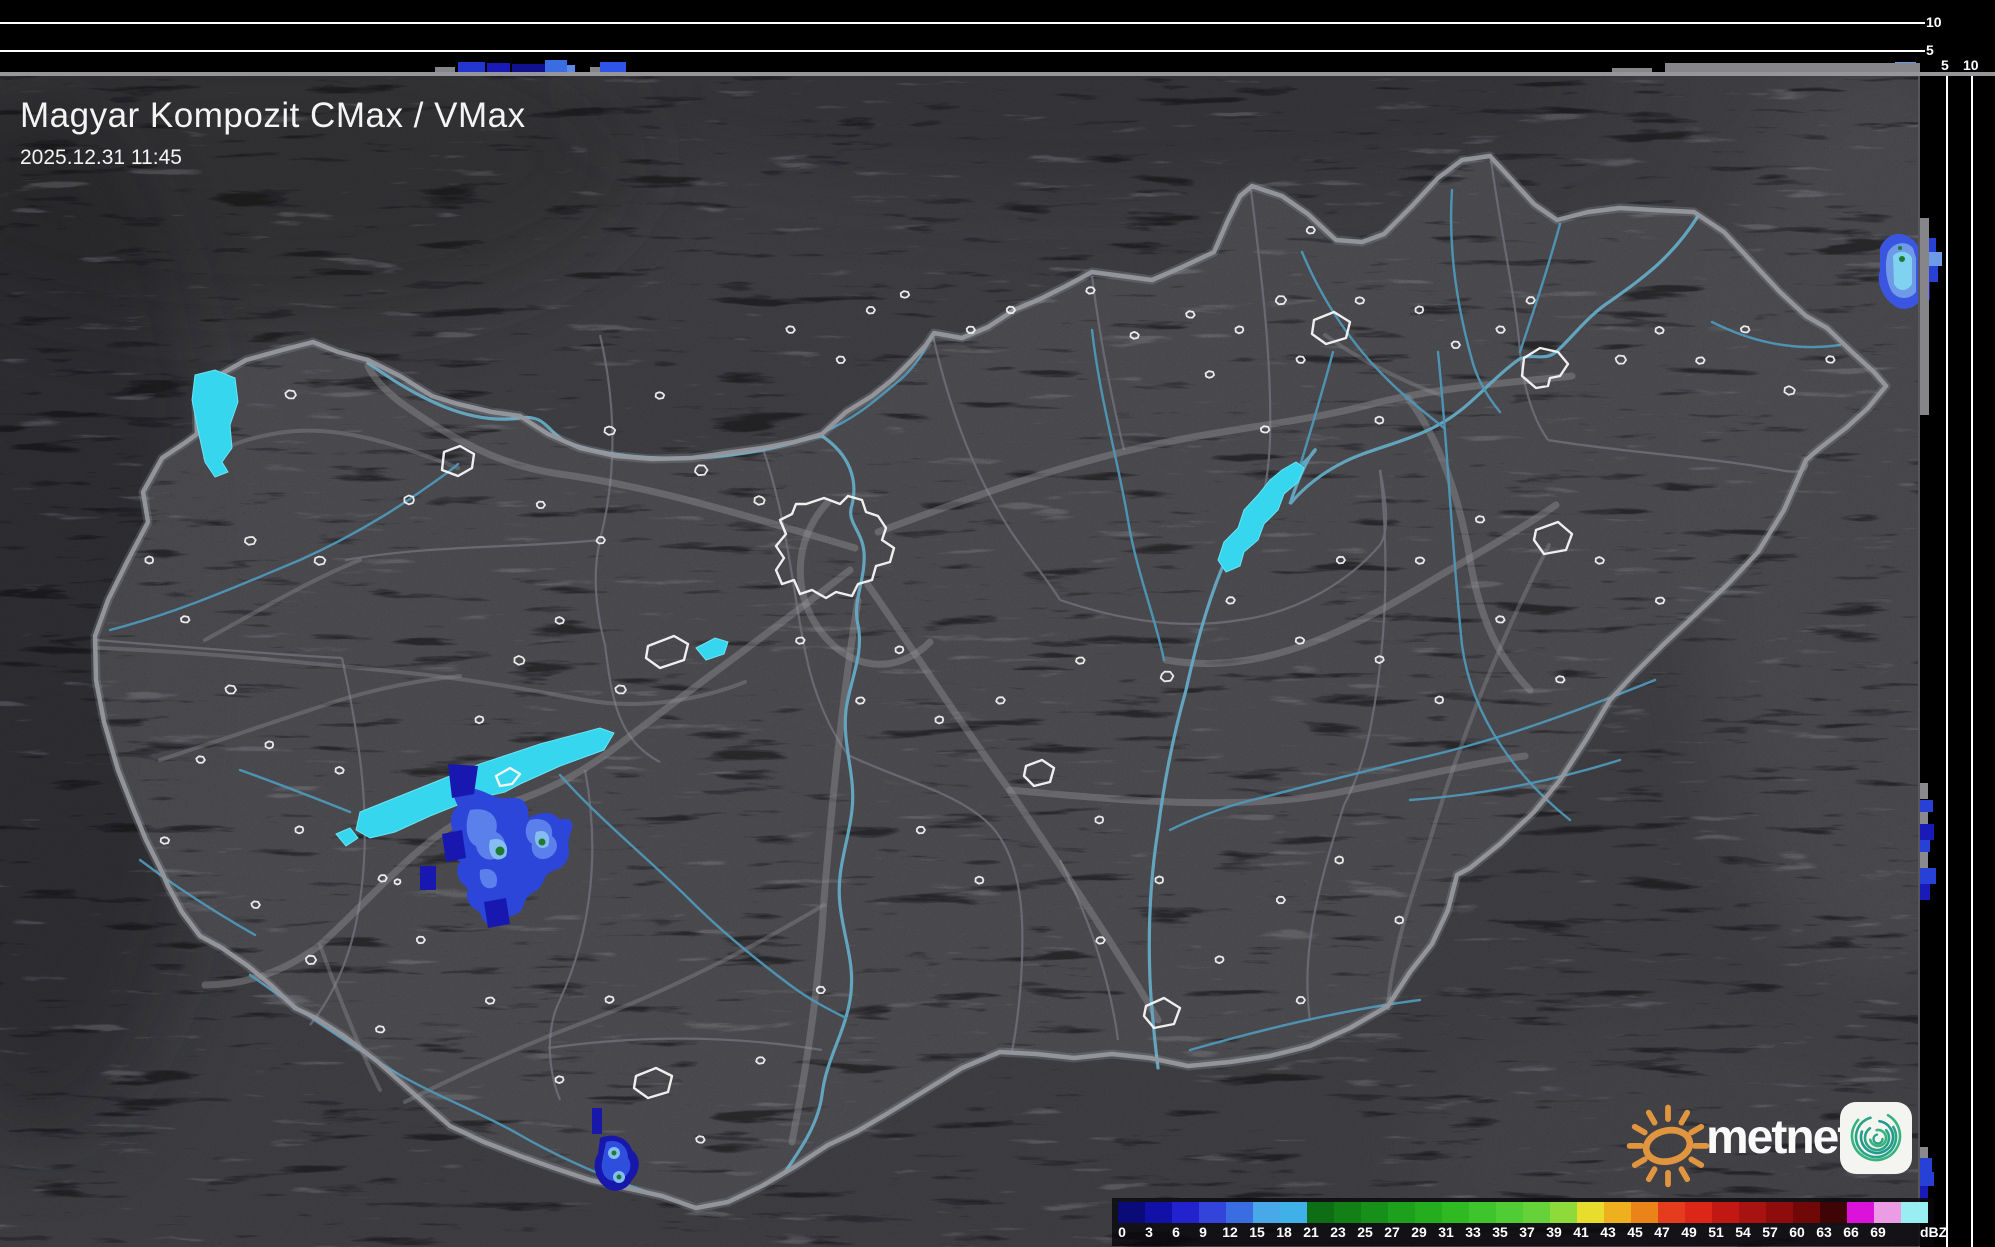  I want to click on colorbar-tick: 25, so click(1365, 1232).